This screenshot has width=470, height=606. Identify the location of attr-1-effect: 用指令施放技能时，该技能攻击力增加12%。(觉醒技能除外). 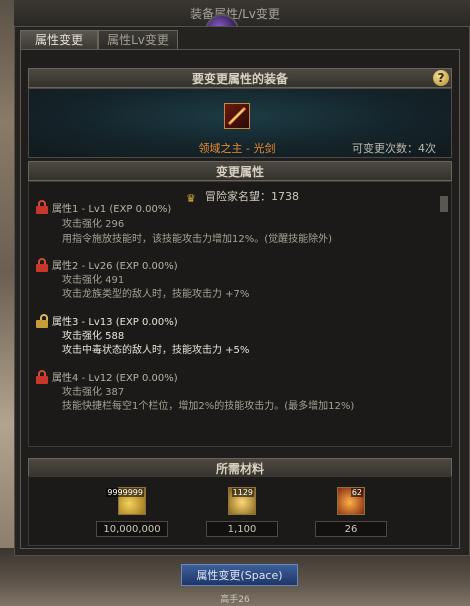
(197, 239).